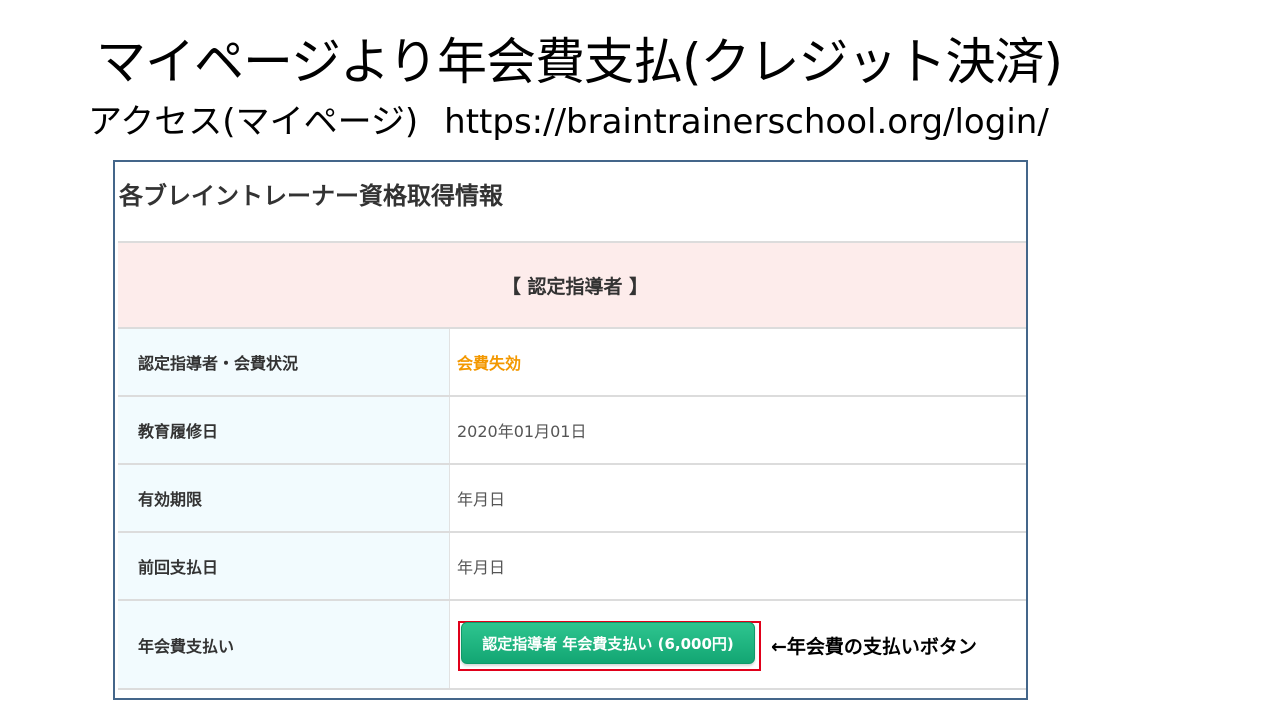  Describe the element at coordinates (253, 122) in the screenshot. I see `subtitle-prefix: アクセス(マイページ)` at that location.